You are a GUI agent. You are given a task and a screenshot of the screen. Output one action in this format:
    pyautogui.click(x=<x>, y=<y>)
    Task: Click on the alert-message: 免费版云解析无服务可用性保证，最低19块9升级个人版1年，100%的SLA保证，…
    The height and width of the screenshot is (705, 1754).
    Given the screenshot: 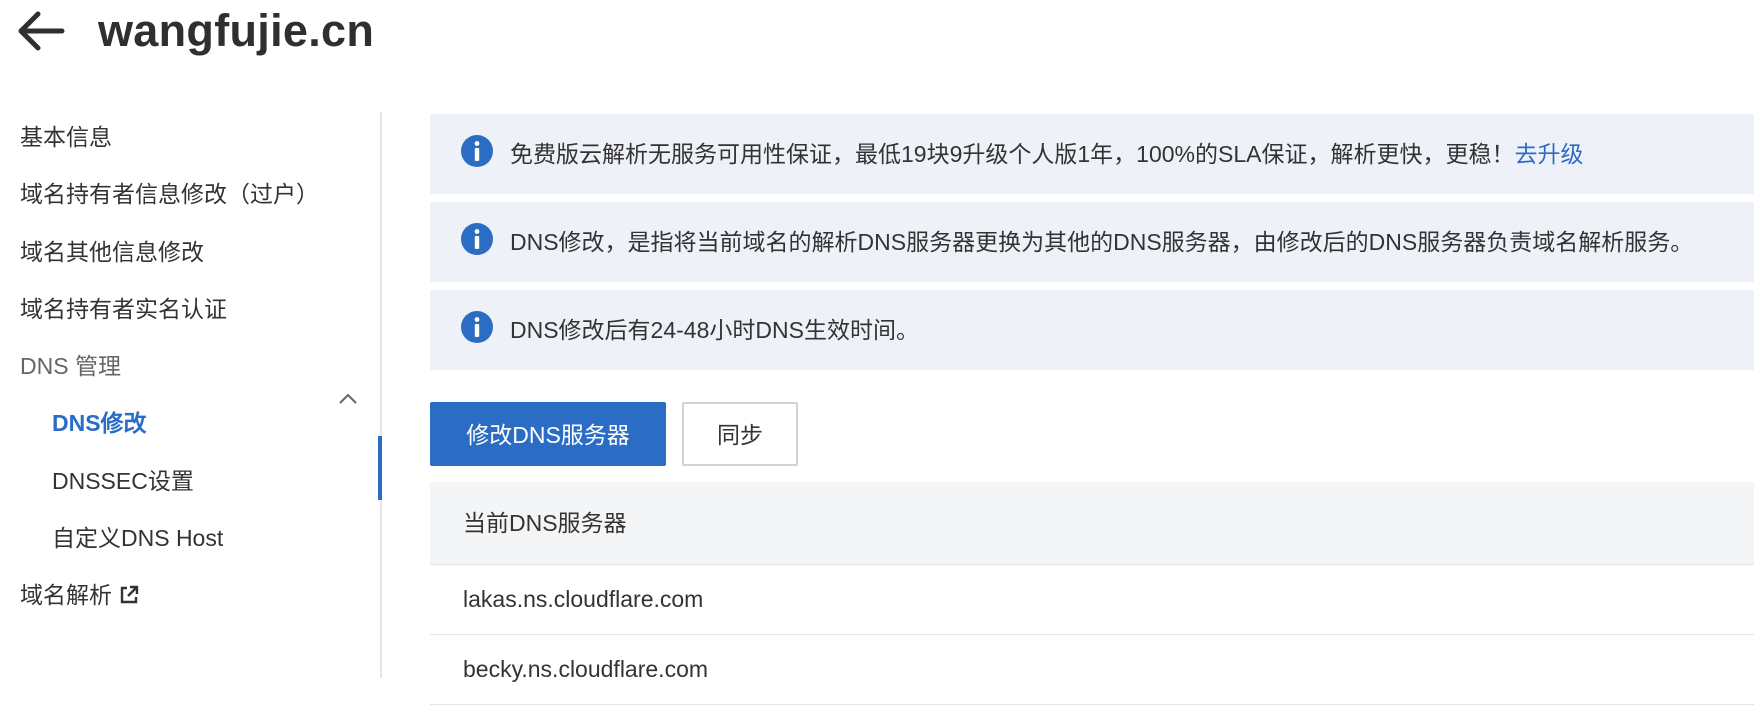 What is the action you would take?
    pyautogui.click(x=1012, y=154)
    